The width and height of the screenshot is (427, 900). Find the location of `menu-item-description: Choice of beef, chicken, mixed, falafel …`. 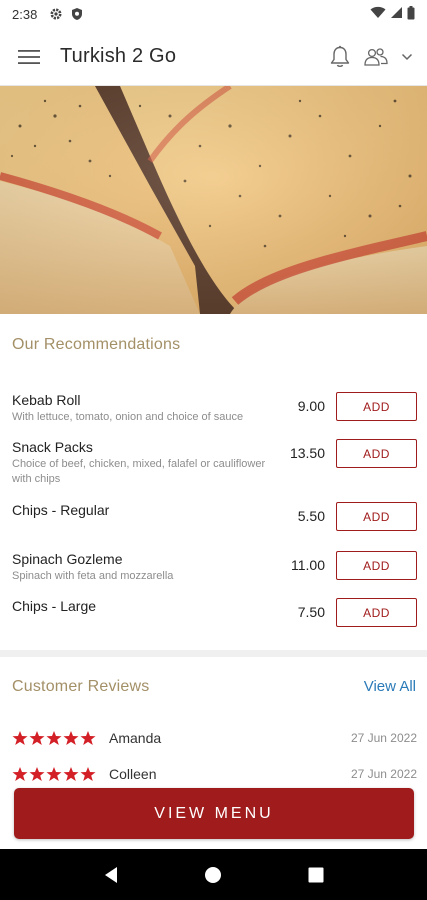

menu-item-description: Choice of beef, chicken, mixed, falafel … is located at coordinates (139, 471).